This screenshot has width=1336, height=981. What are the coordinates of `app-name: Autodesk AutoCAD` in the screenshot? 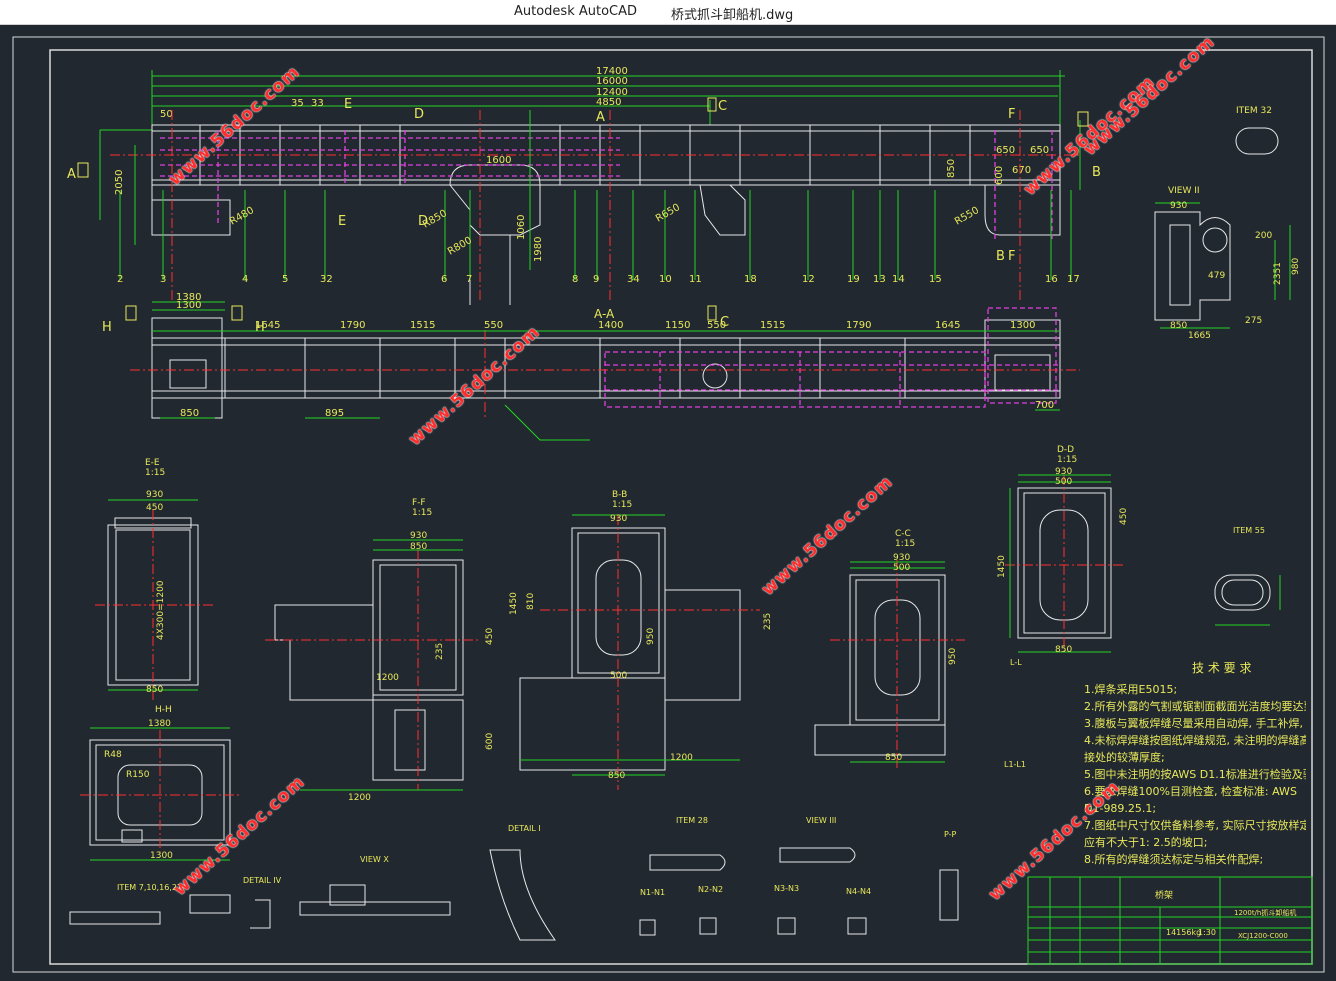 It's located at (576, 11).